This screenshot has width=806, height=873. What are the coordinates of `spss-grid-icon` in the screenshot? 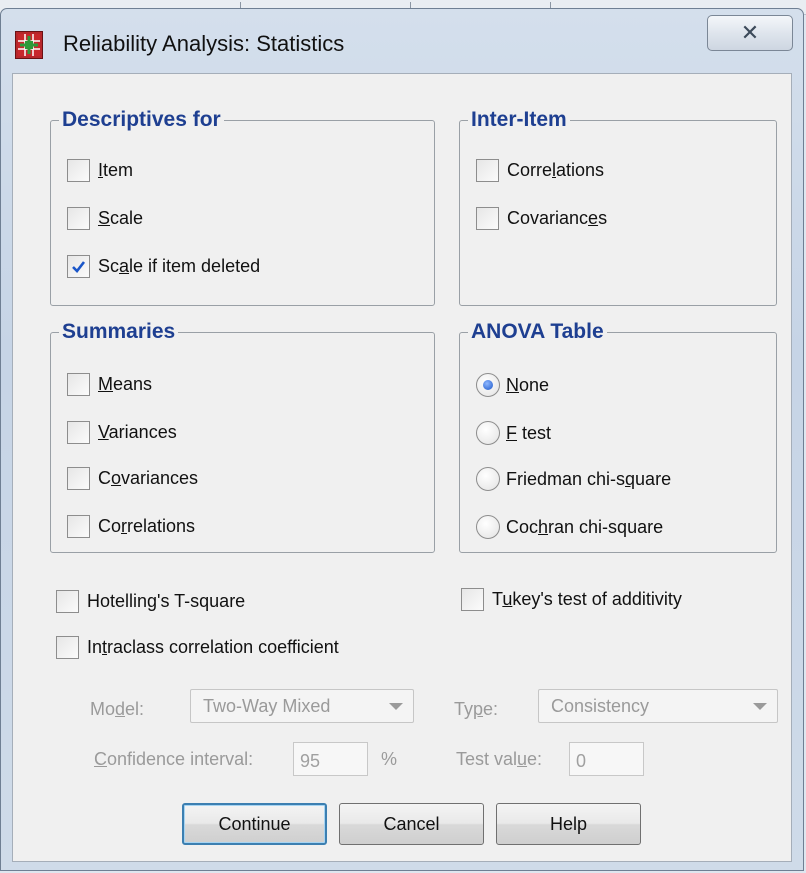 It's located at (29, 45).